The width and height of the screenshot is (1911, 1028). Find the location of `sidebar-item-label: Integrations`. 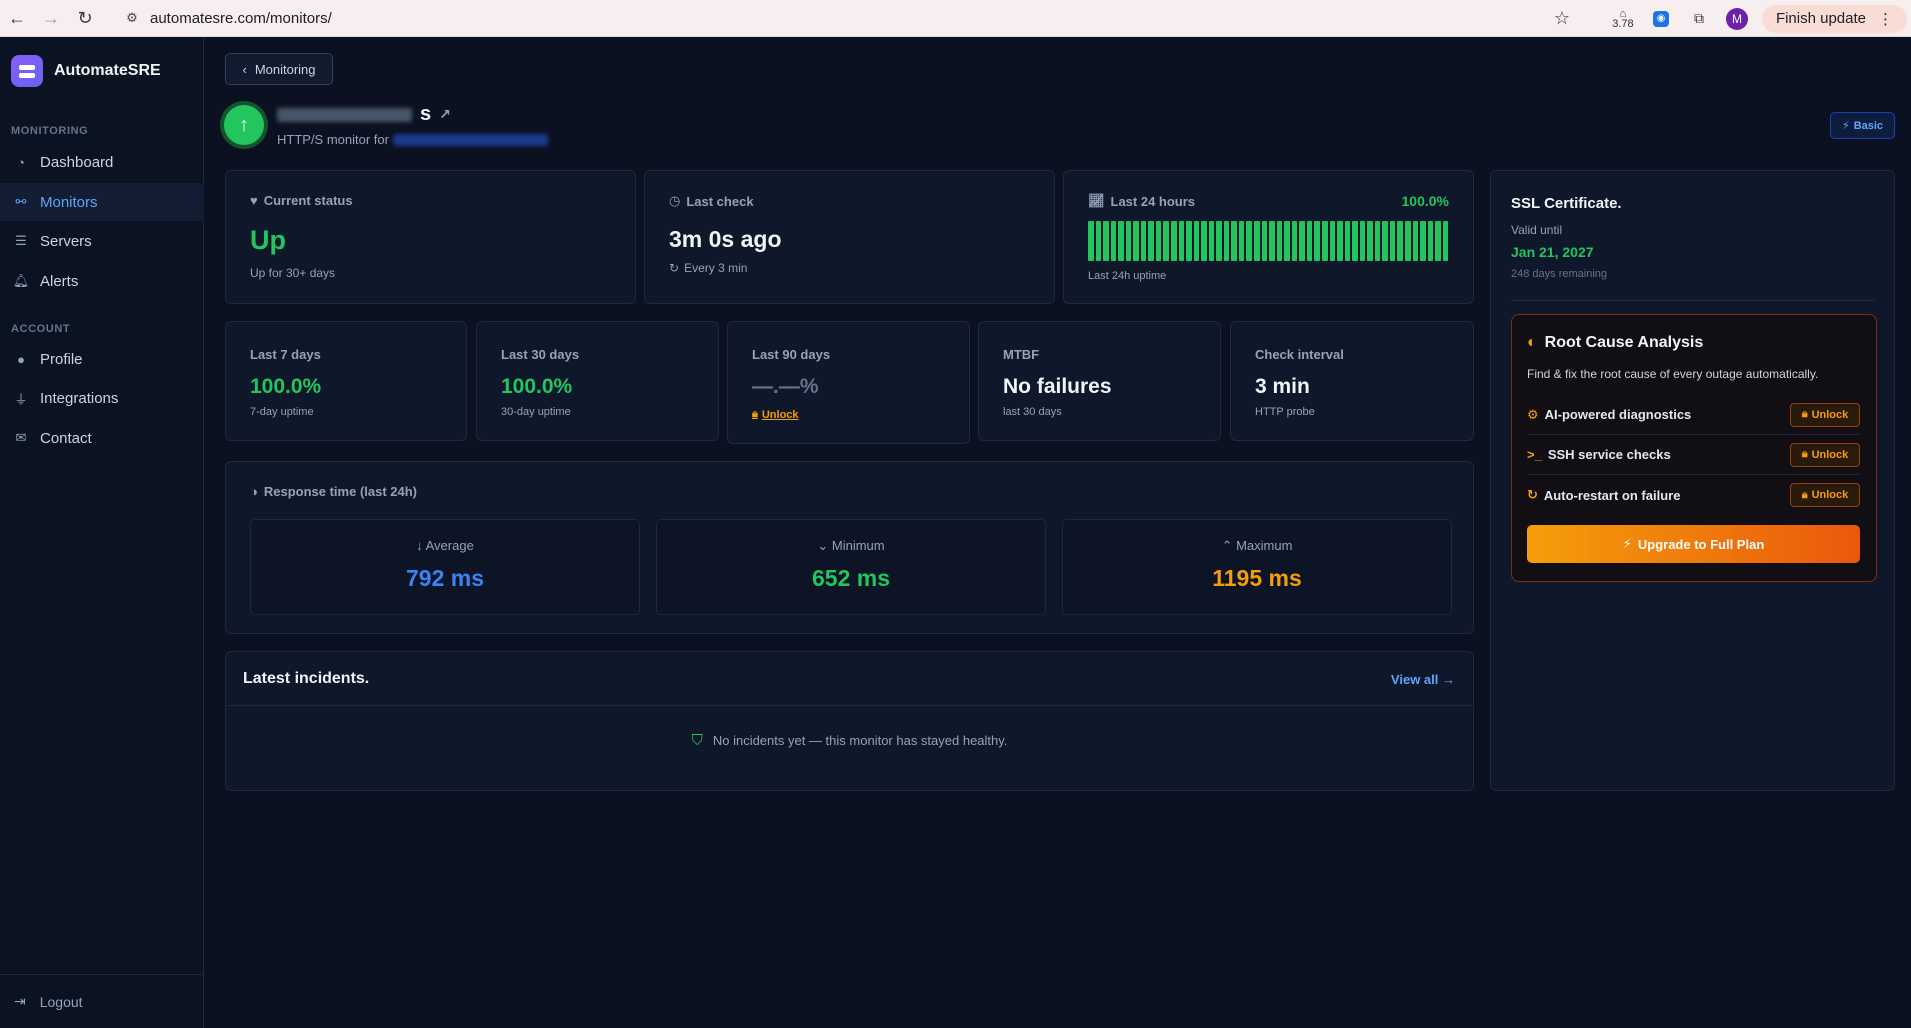

sidebar-item-label: Integrations is located at coordinates (79, 398).